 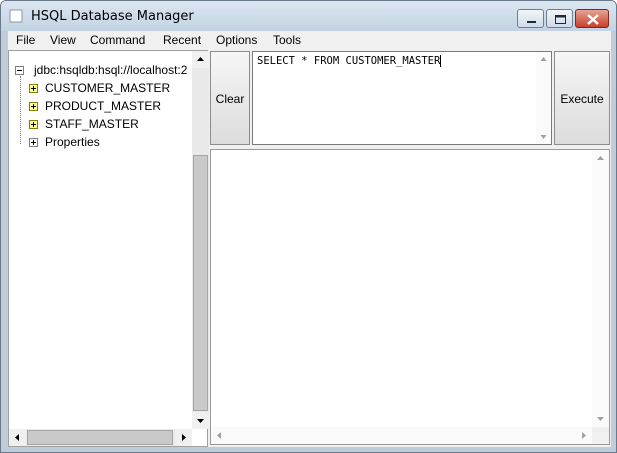 What do you see at coordinates (309, 40) in the screenshot?
I see `menu-bar: File View Command Recent Options Tools` at bounding box center [309, 40].